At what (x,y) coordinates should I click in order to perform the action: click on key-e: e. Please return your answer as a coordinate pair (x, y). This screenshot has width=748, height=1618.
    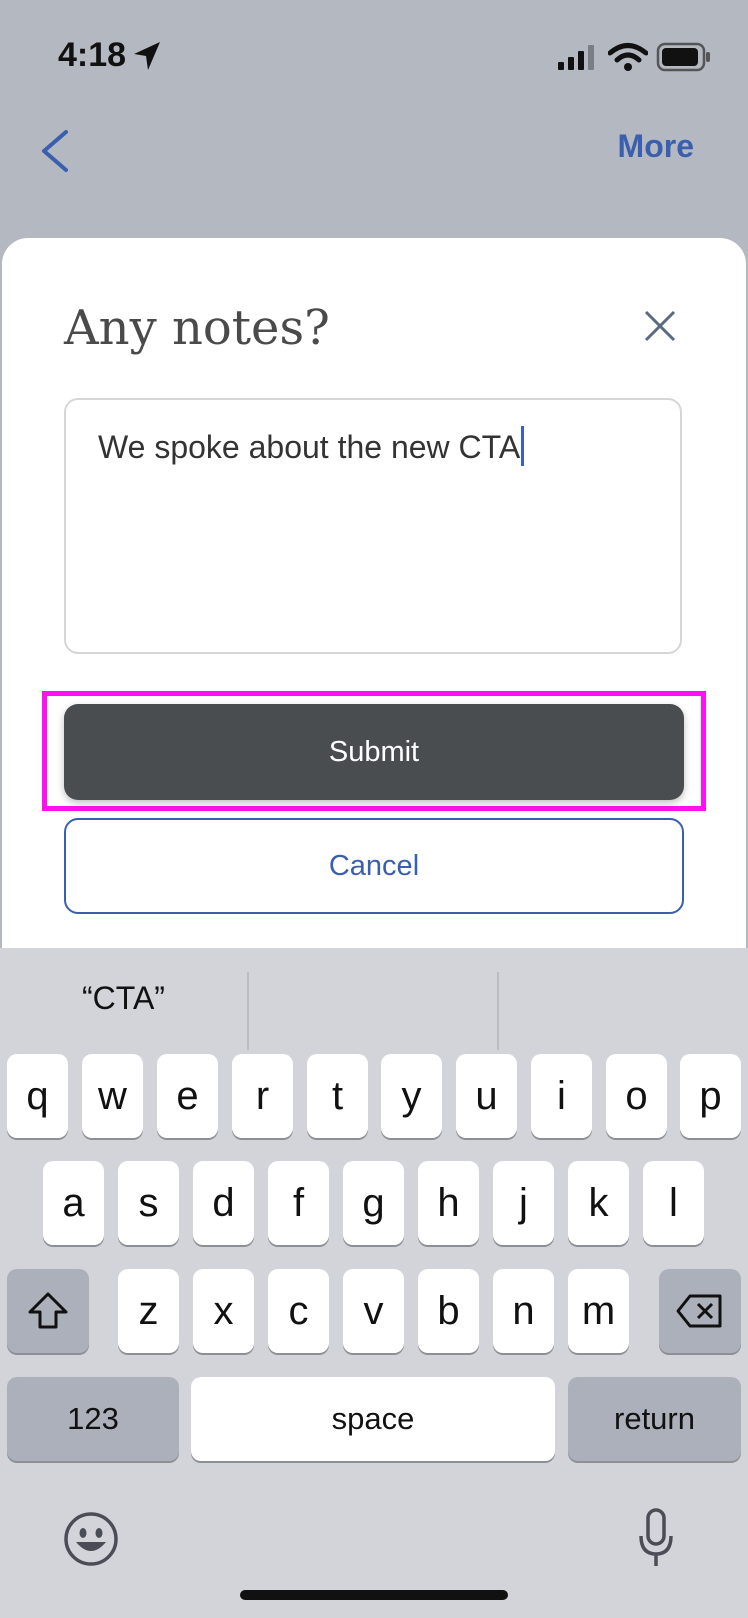
    Looking at the image, I should click on (187, 1096).